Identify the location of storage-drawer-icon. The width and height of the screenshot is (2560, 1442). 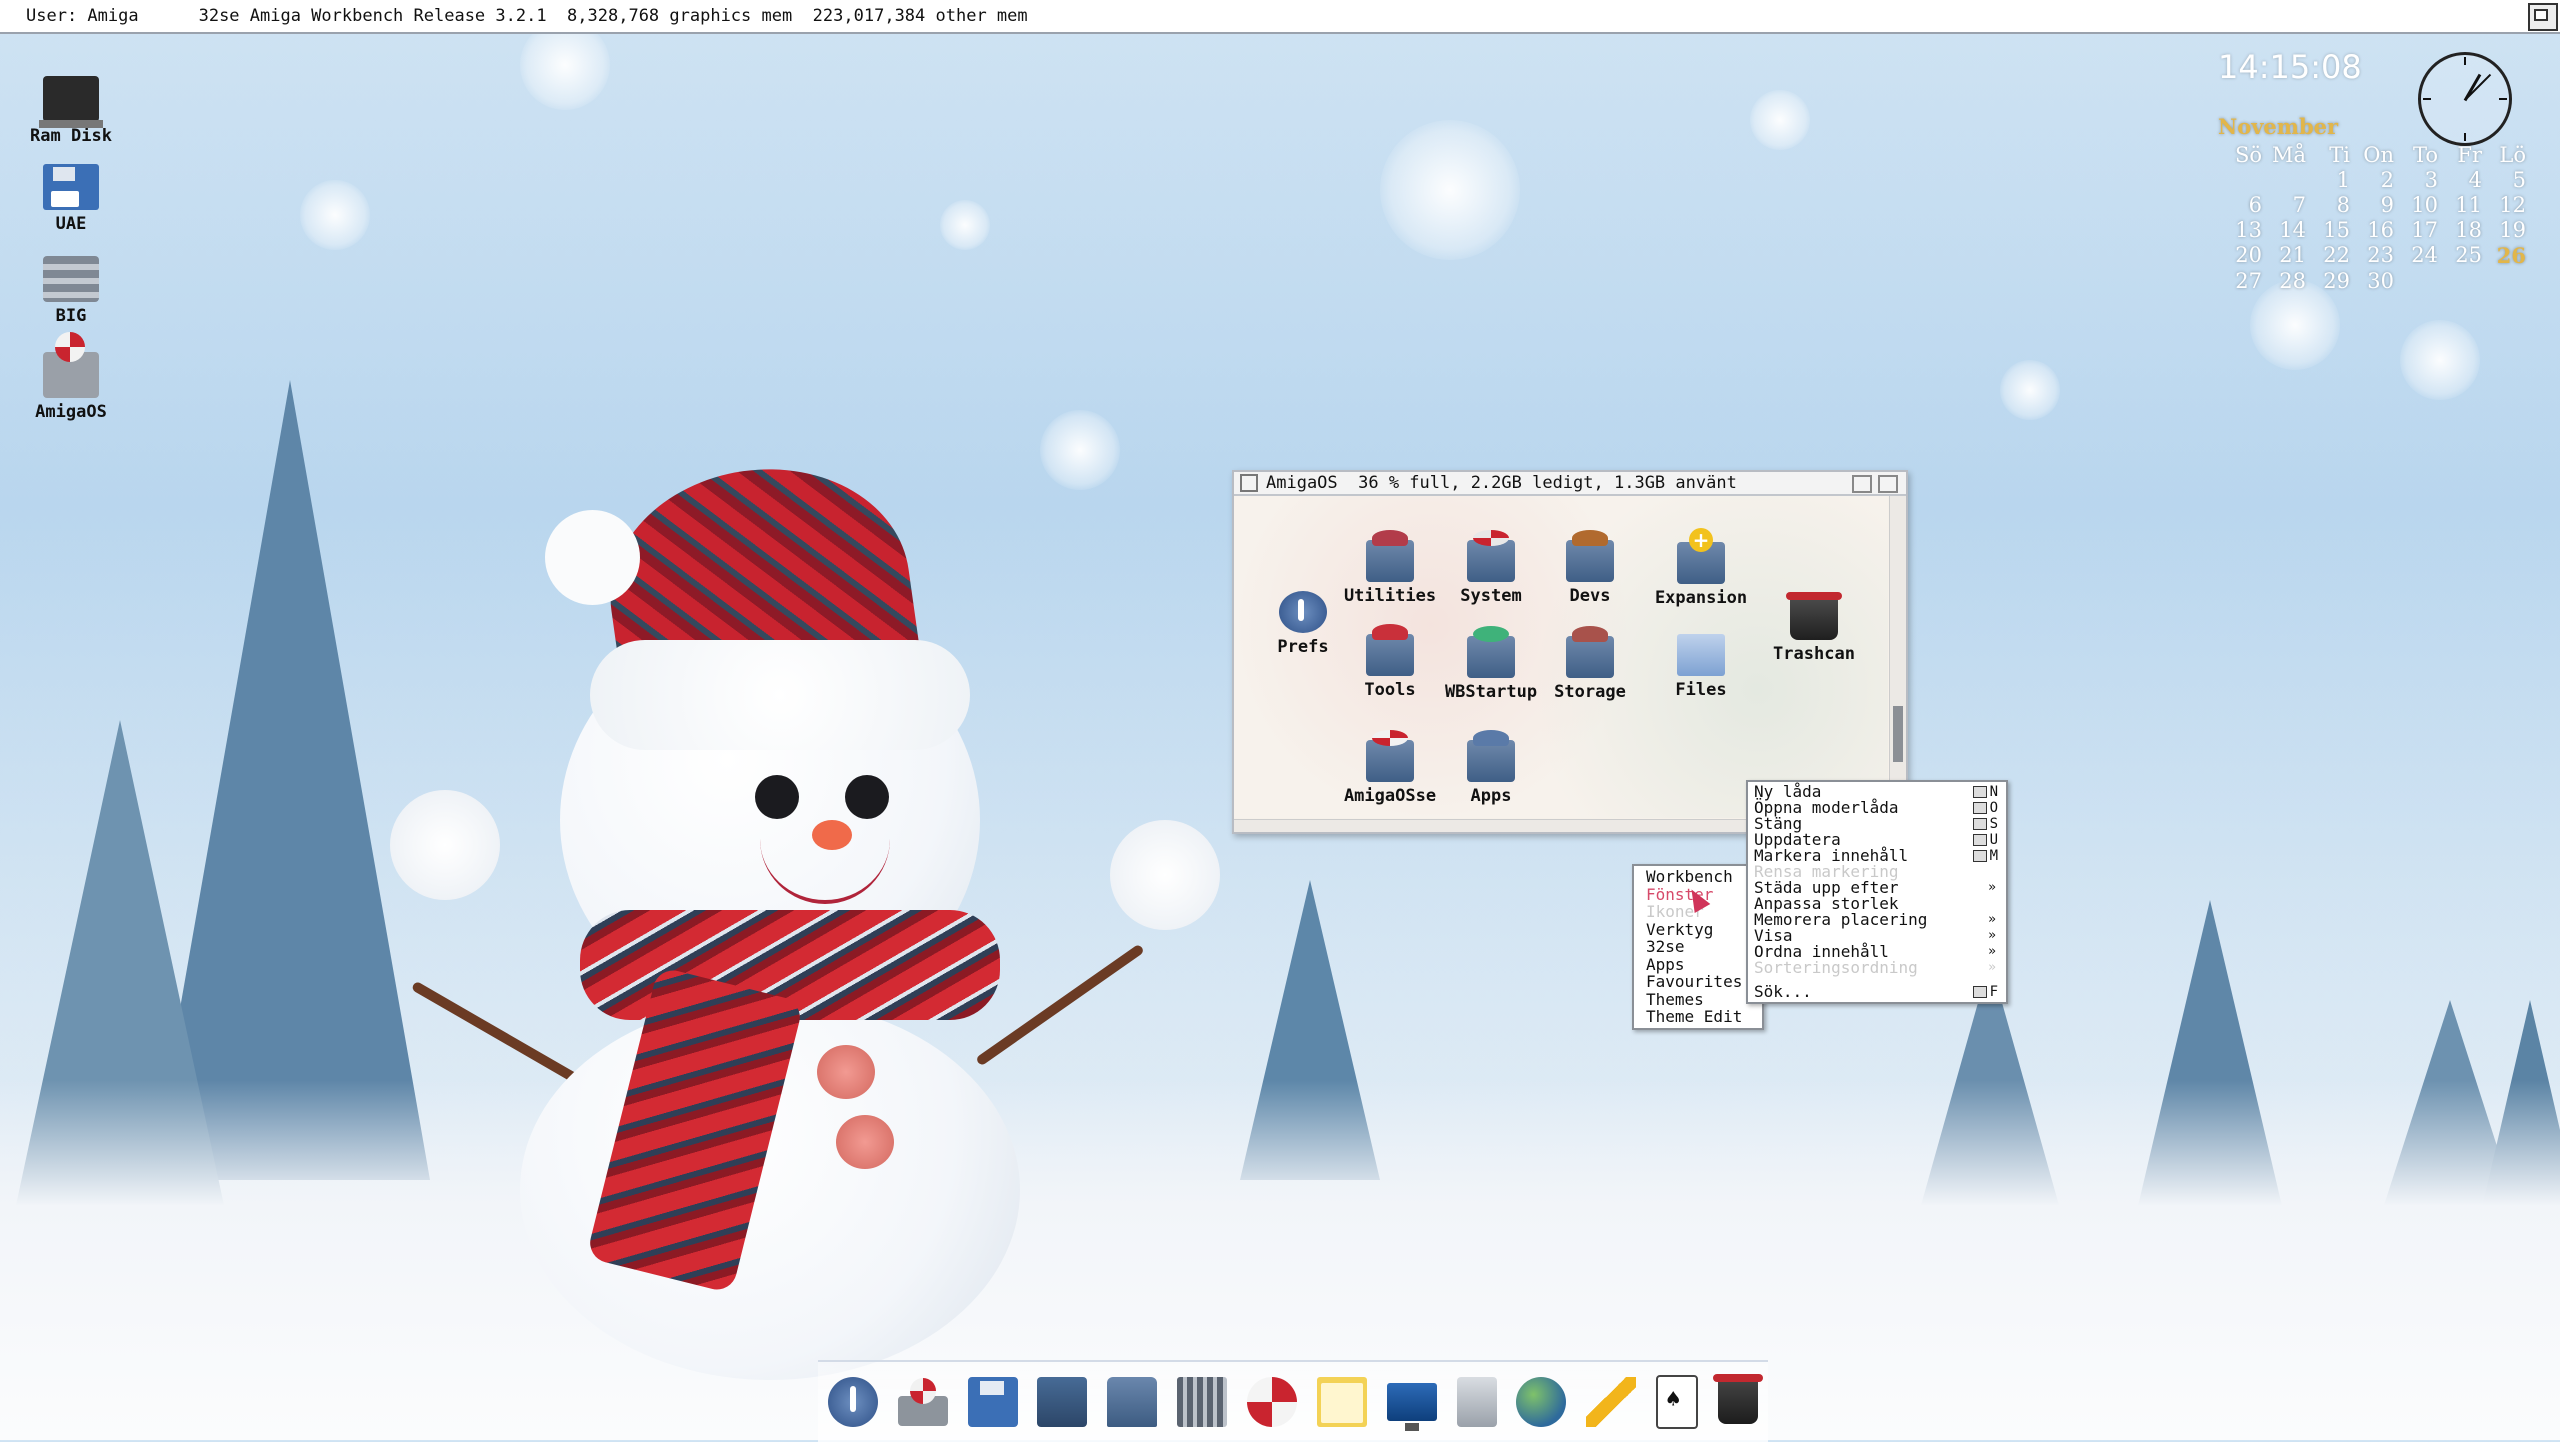
(1590, 652).